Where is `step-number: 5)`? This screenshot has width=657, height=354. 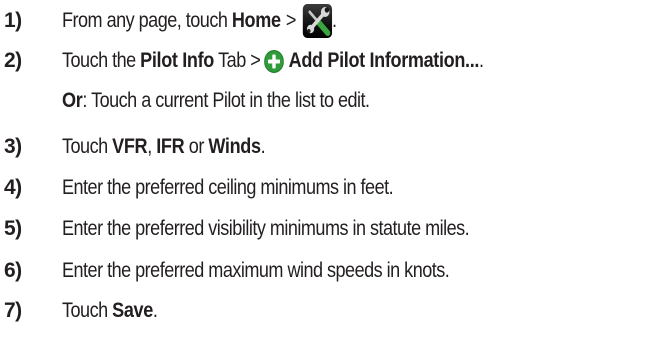 step-number: 5) is located at coordinates (13, 228).